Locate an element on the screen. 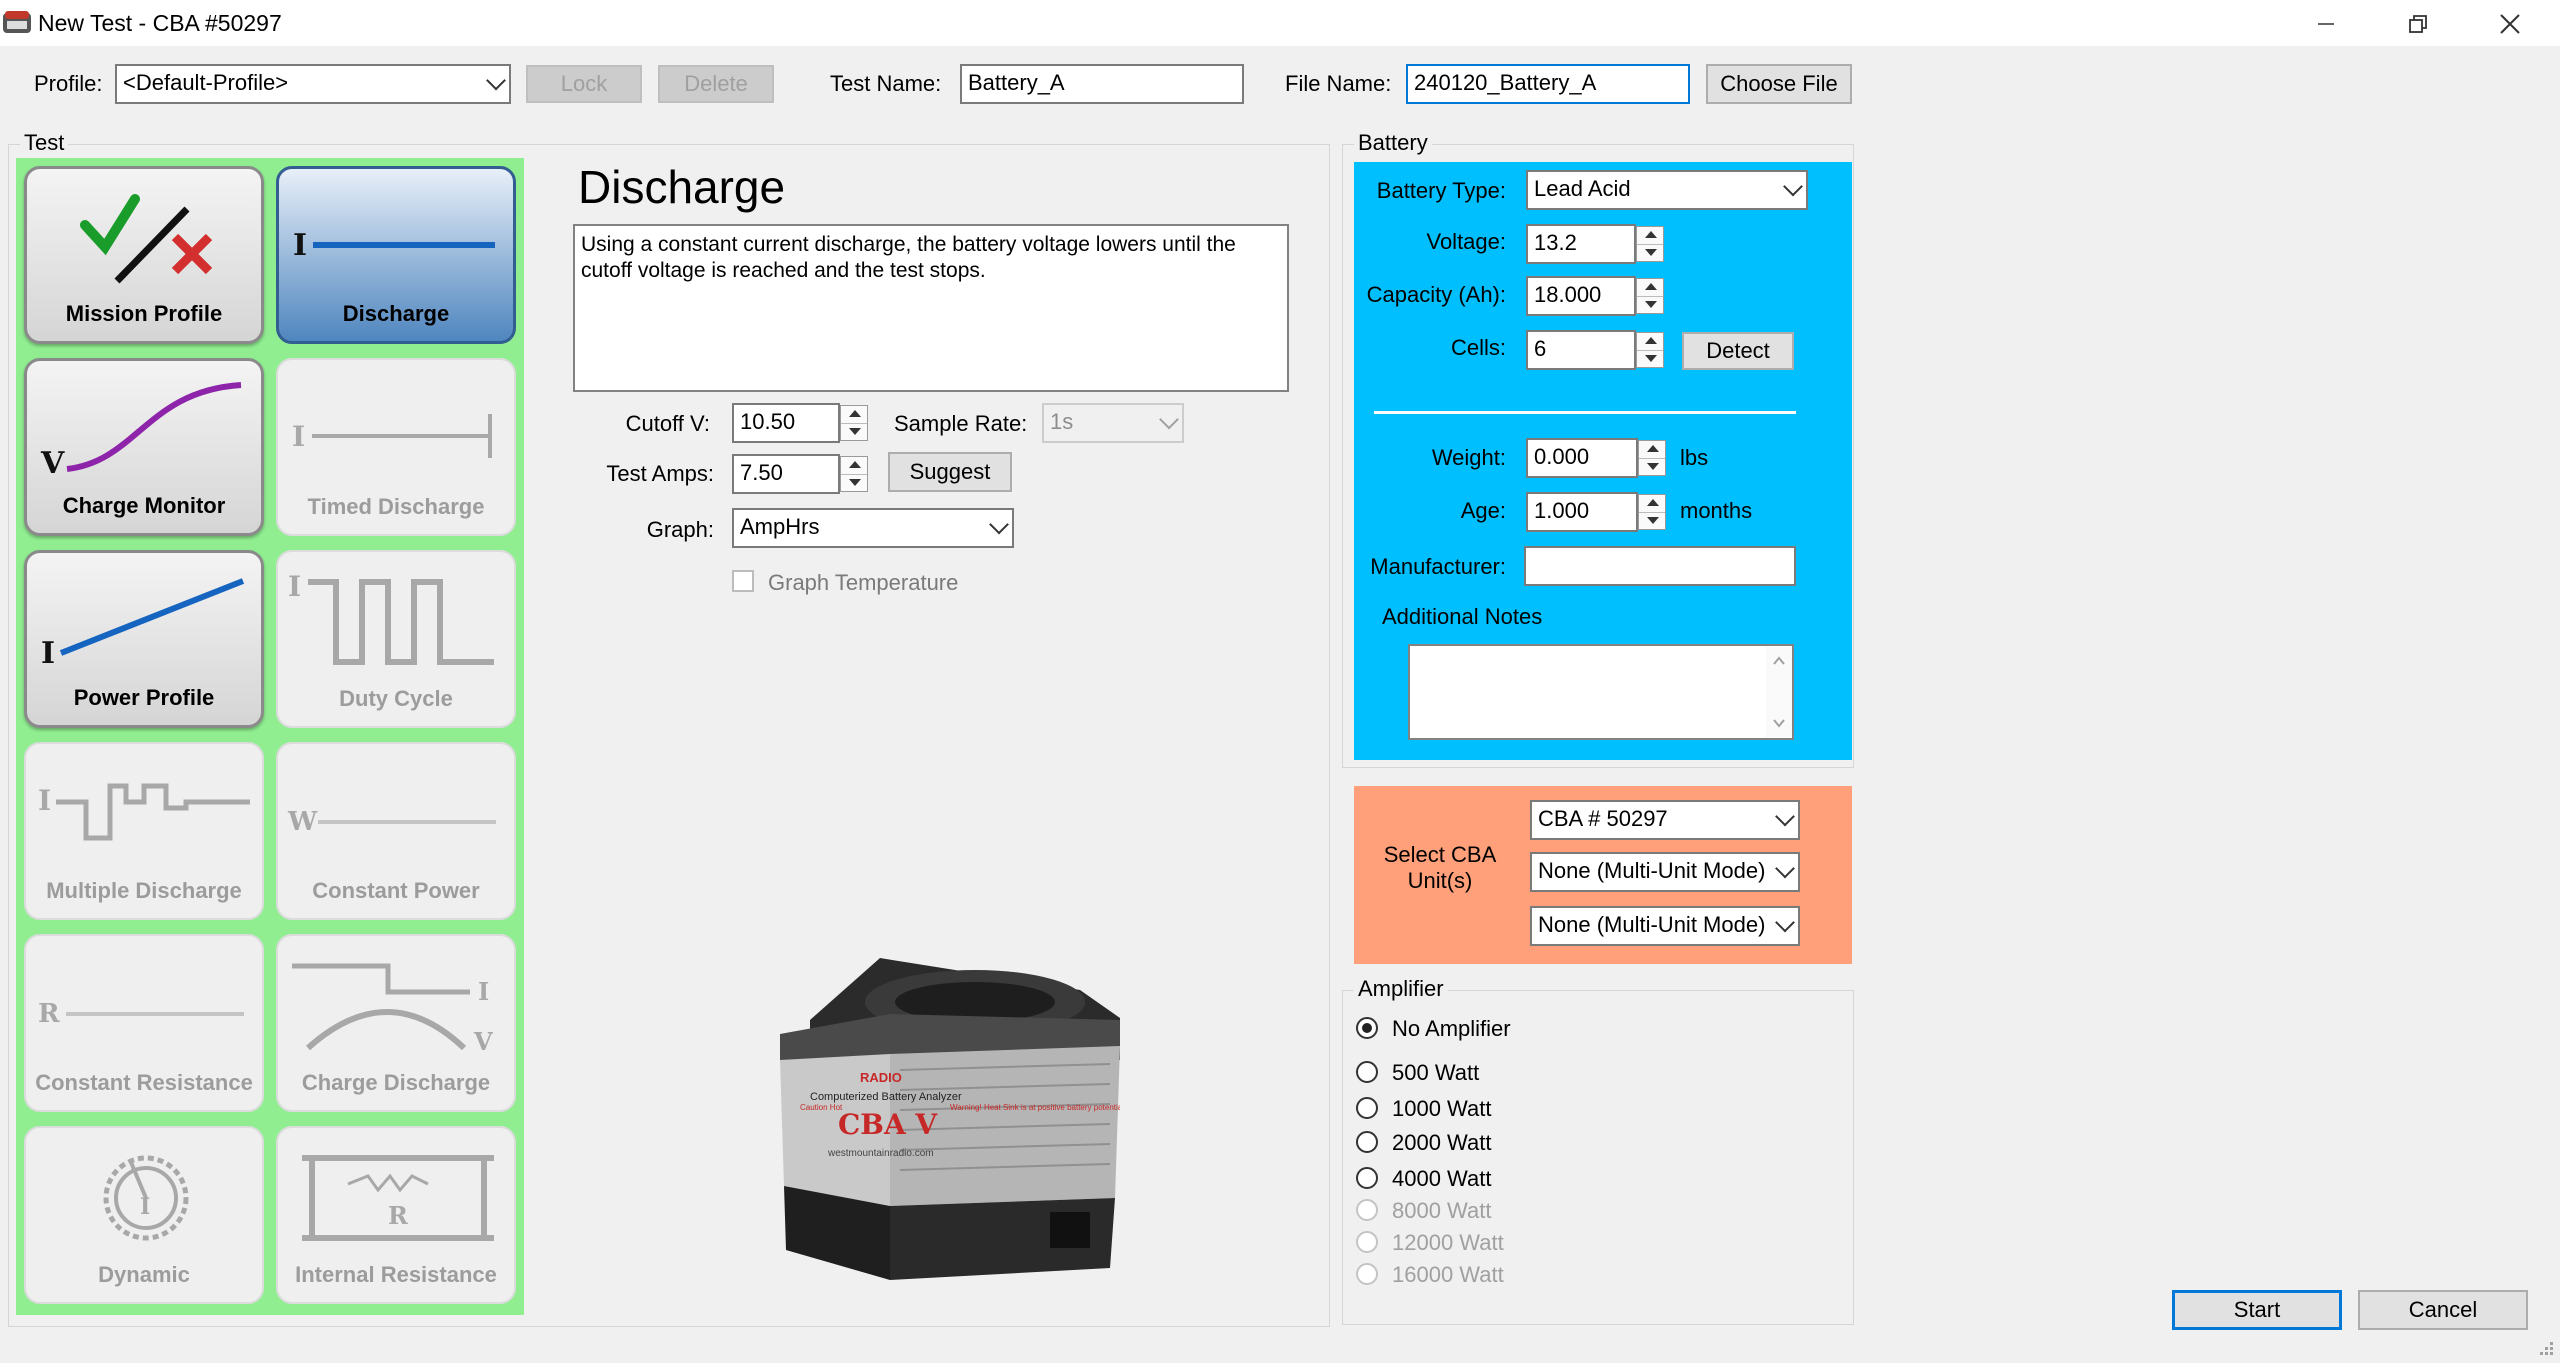 The width and height of the screenshot is (2560, 1363). restore-icon is located at coordinates (2418, 23).